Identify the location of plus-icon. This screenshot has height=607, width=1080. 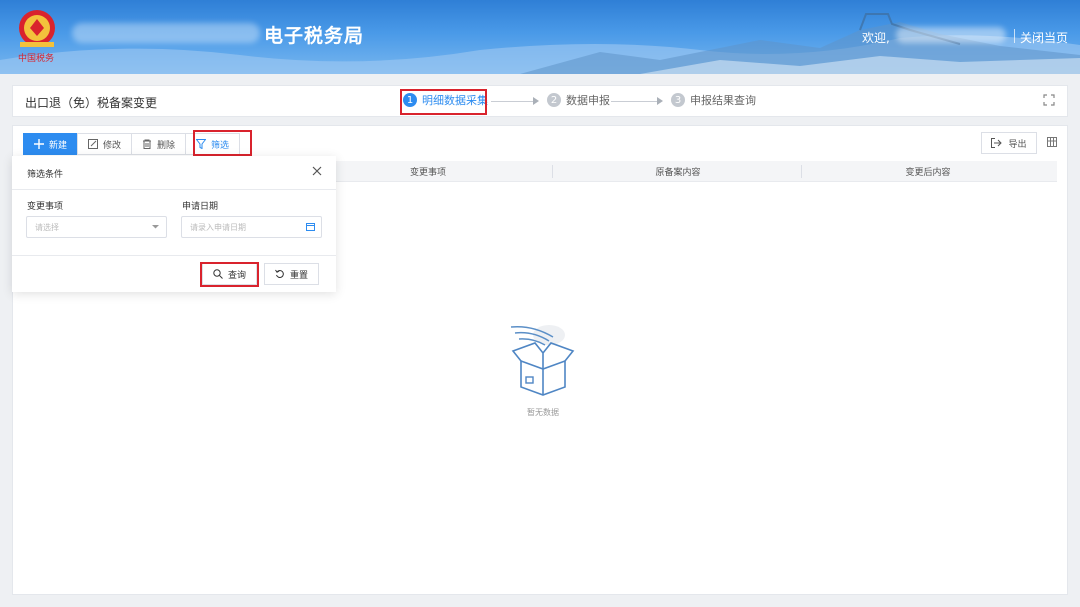
(39, 144).